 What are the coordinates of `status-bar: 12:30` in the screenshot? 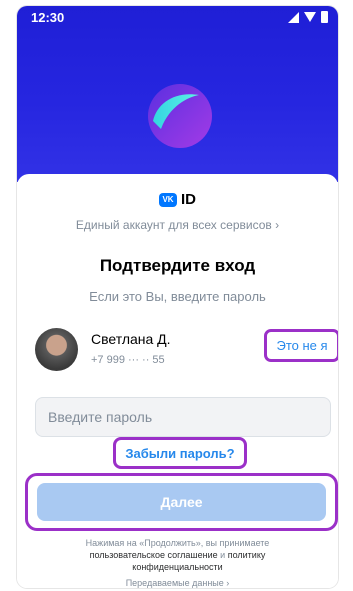 It's located at (177, 17).